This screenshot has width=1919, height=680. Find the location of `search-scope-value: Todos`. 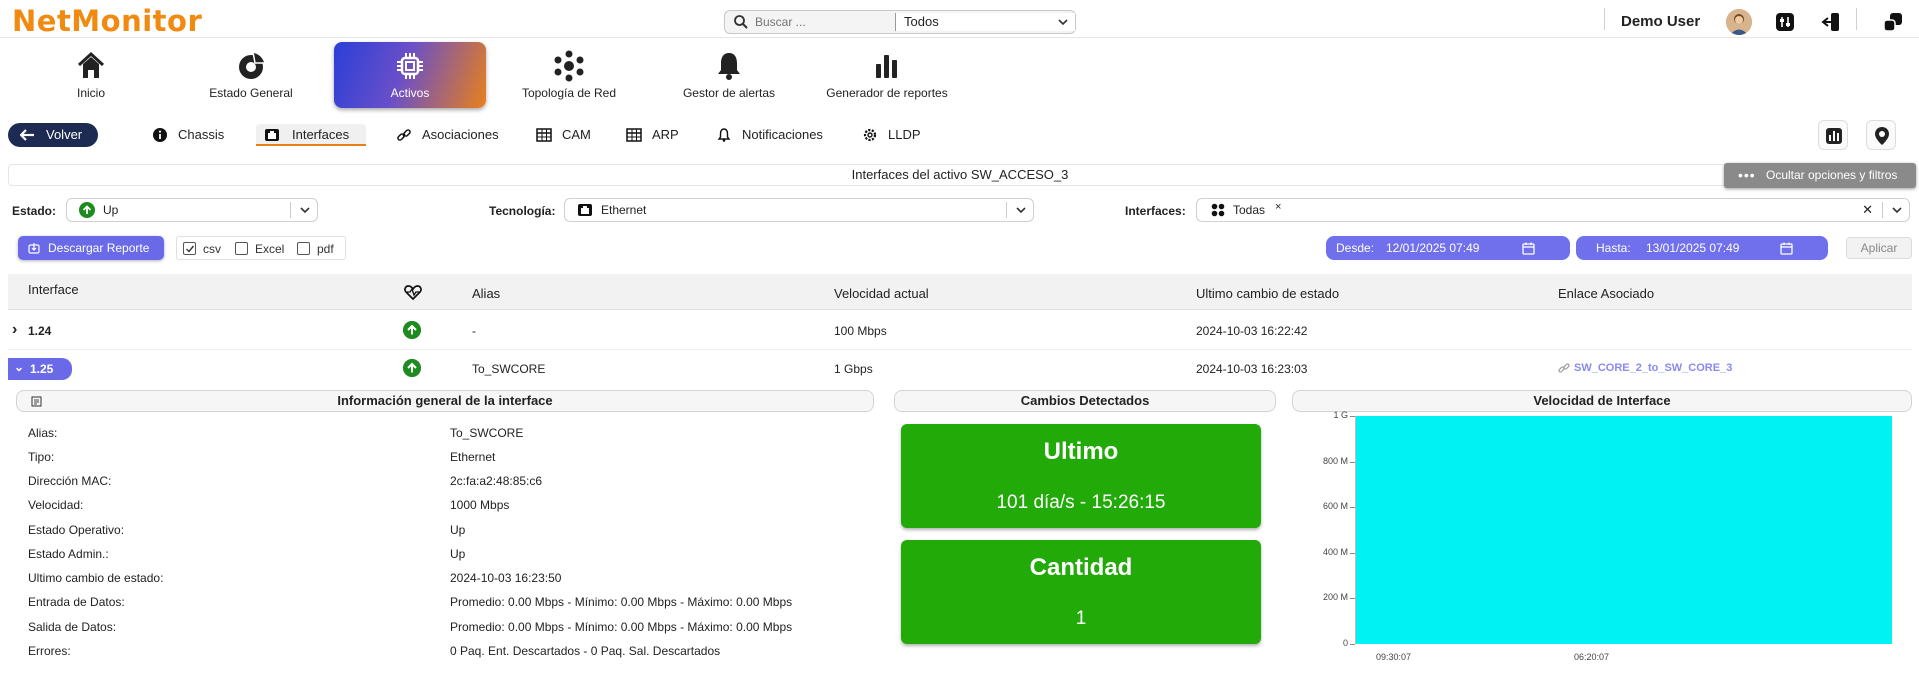

search-scope-value: Todos is located at coordinates (921, 21).